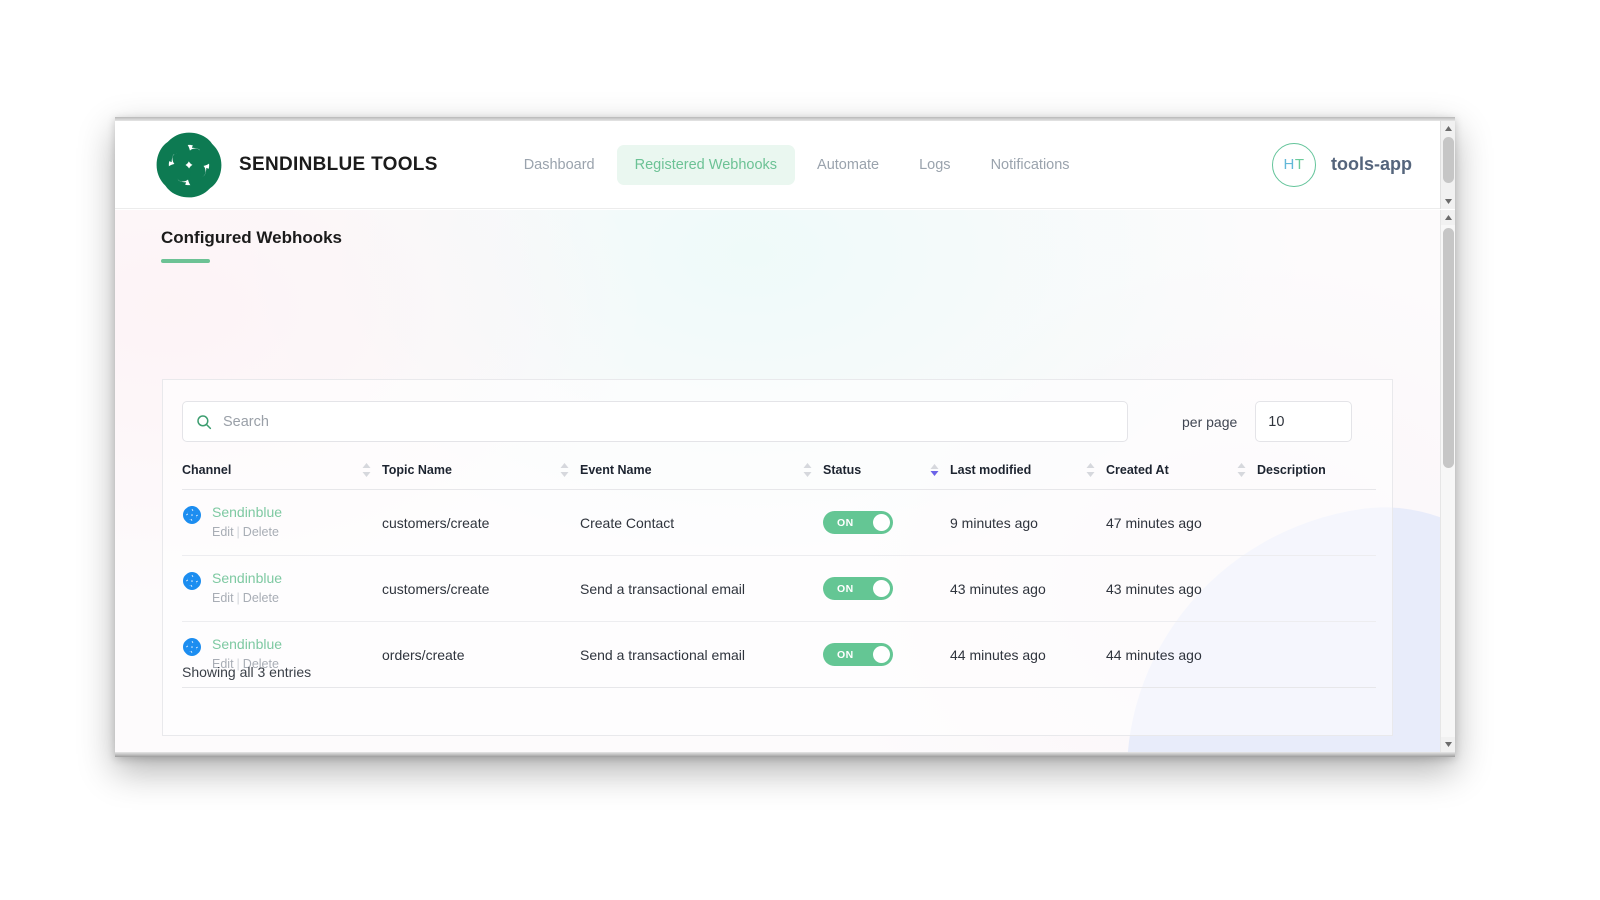 The height and width of the screenshot is (900, 1600). I want to click on search-field, so click(655, 421).